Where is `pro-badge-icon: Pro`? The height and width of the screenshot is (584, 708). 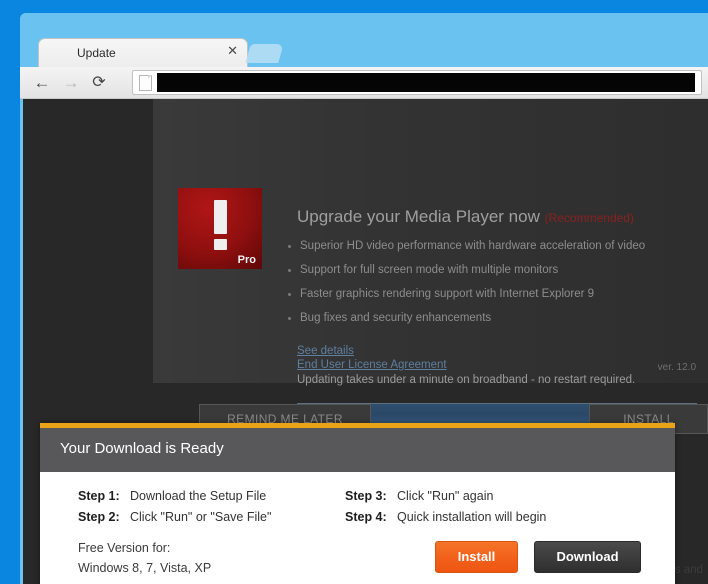
pro-badge-icon: Pro is located at coordinates (220, 228).